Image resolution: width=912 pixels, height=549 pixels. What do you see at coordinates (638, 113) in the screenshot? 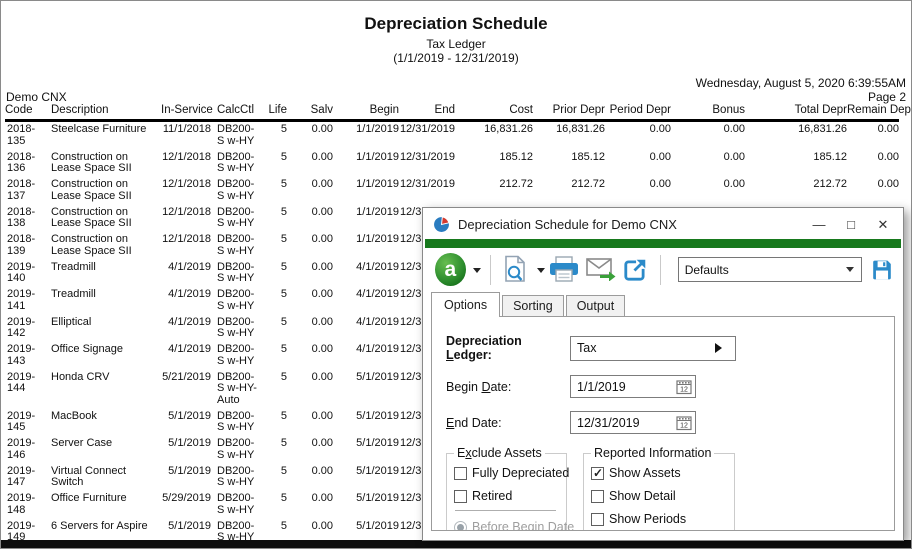
I see `column-header-period: Period Depr` at bounding box center [638, 113].